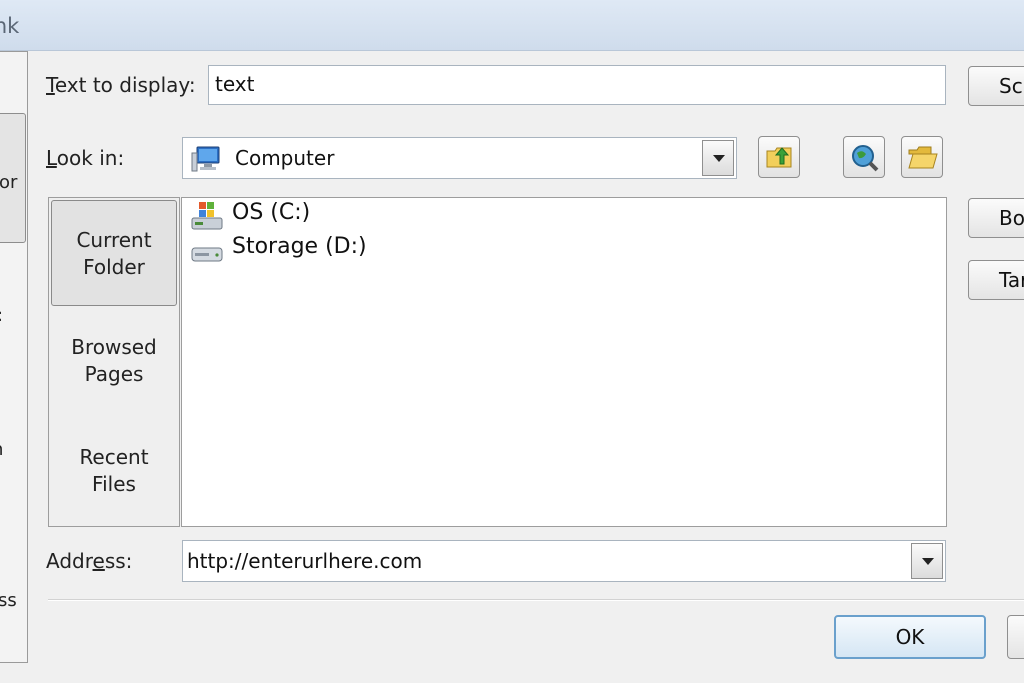  What do you see at coordinates (285, 158) in the screenshot?
I see `look-in-value: Computer` at bounding box center [285, 158].